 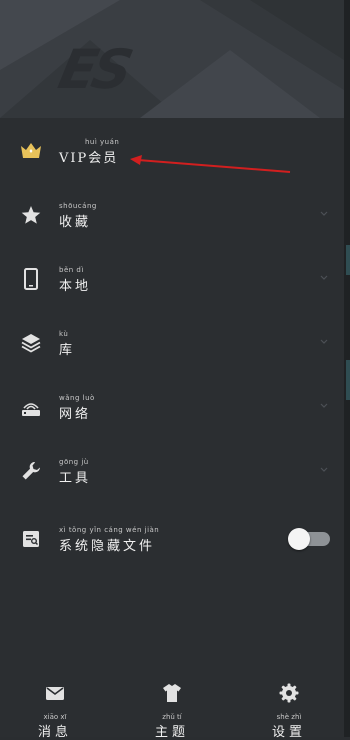 What do you see at coordinates (172, 216) in the screenshot?
I see `menu-item-favorites: shōucáng 收藏` at bounding box center [172, 216].